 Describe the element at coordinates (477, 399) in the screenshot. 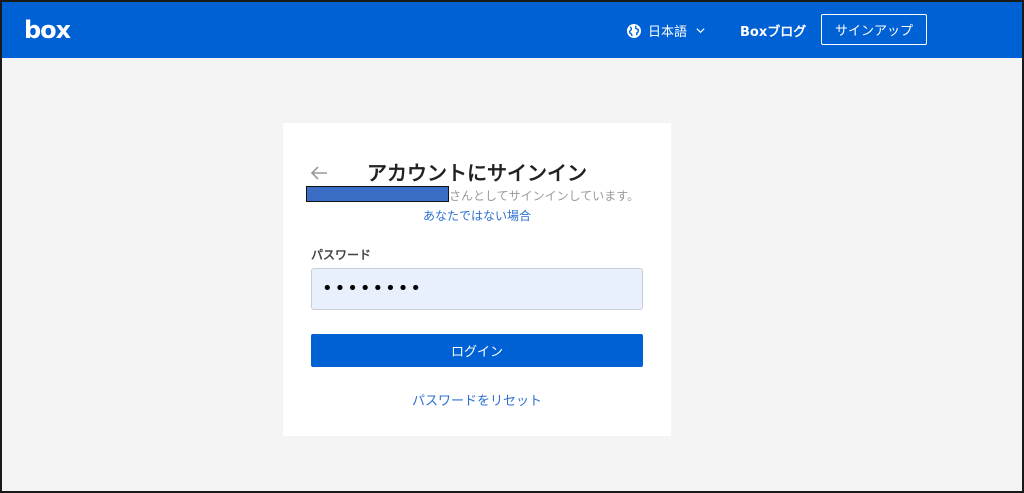

I see `reset-password-link: パスワードをリセット` at that location.